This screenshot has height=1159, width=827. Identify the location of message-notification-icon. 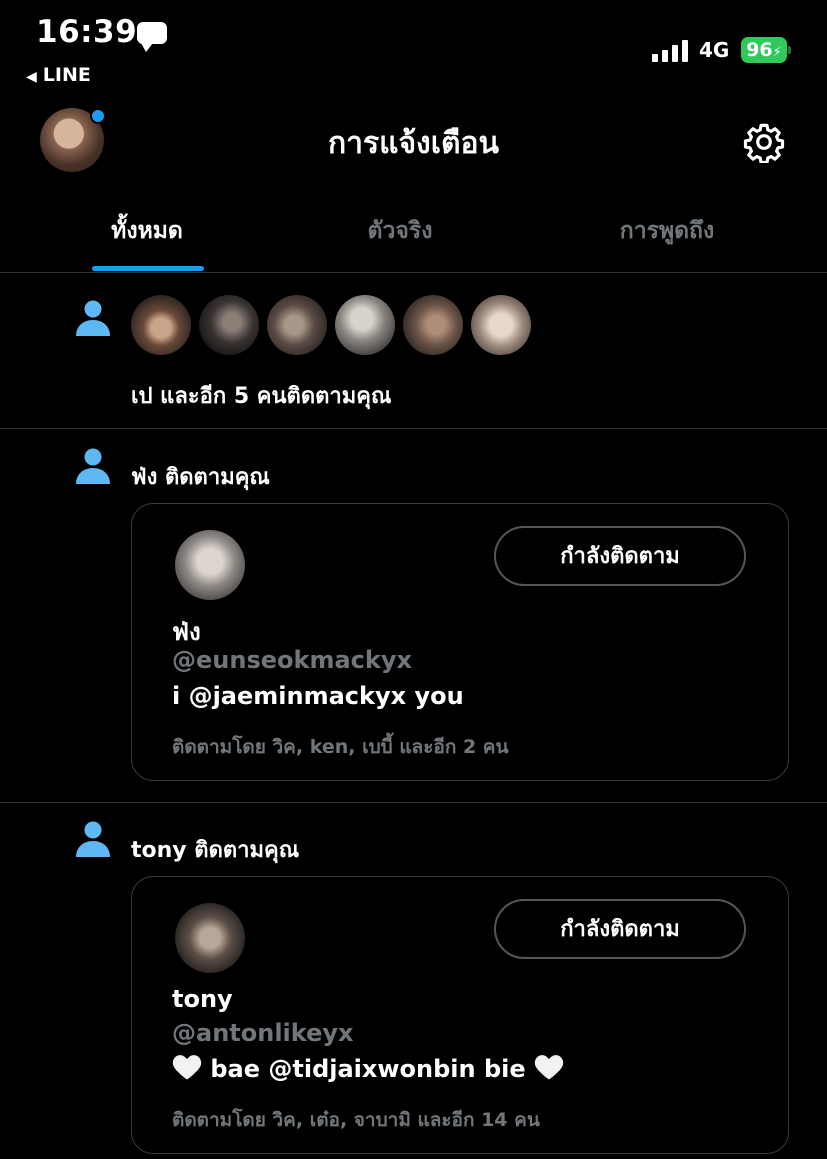
(152, 37).